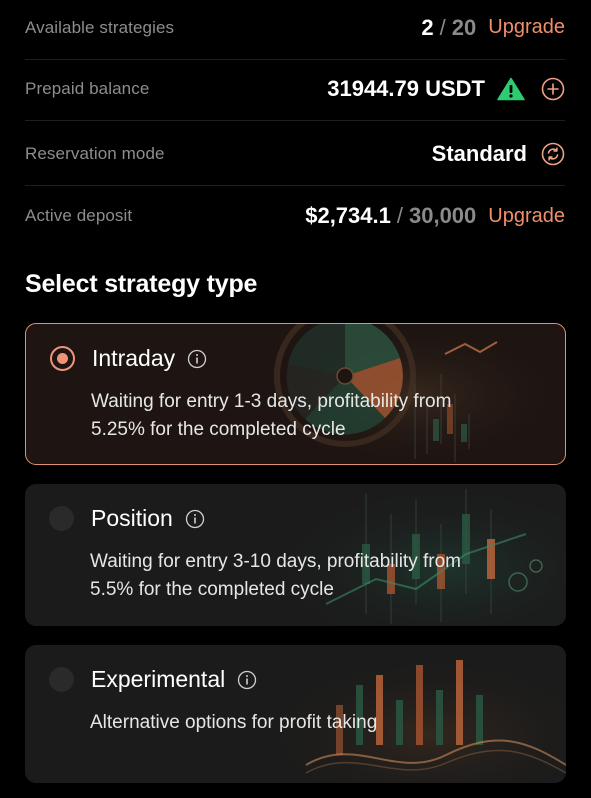 This screenshot has width=591, height=798. Describe the element at coordinates (406, 88) in the screenshot. I see `balance-value: 31944.79 USDT` at that location.